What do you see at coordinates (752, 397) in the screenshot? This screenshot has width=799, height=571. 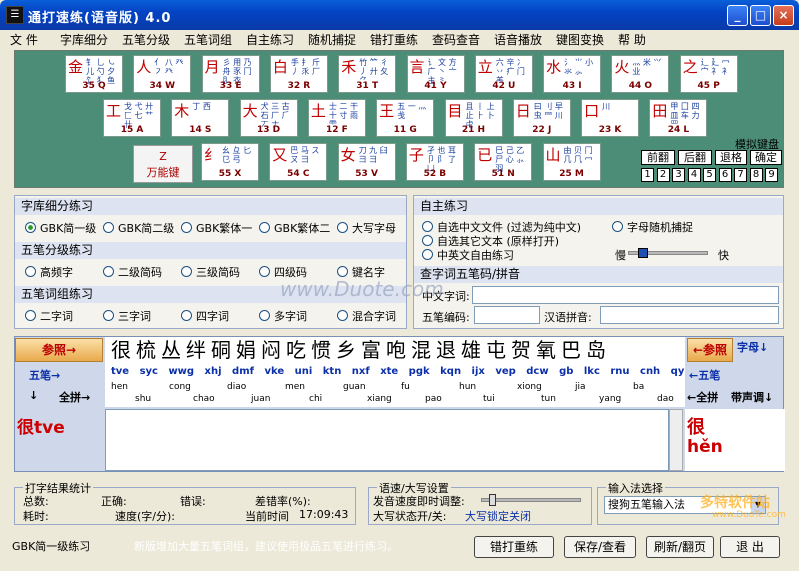 I see `tone-toggle: 带声调↓` at bounding box center [752, 397].